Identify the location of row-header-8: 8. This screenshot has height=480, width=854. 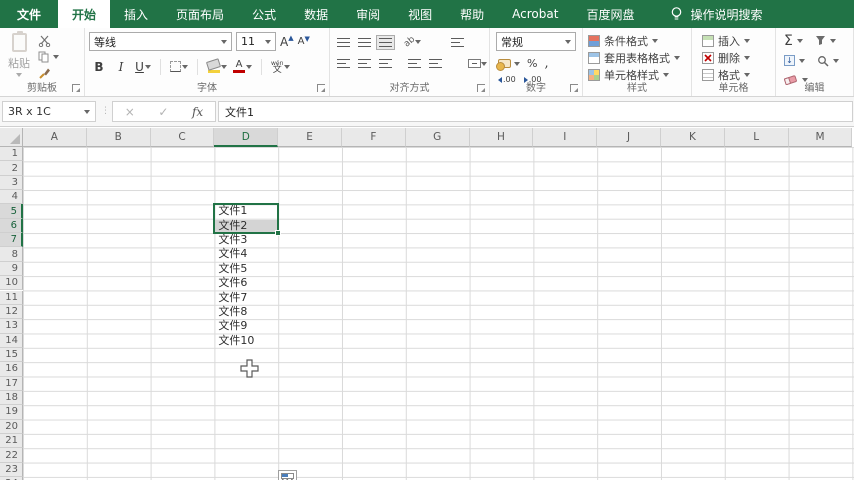
(11, 254).